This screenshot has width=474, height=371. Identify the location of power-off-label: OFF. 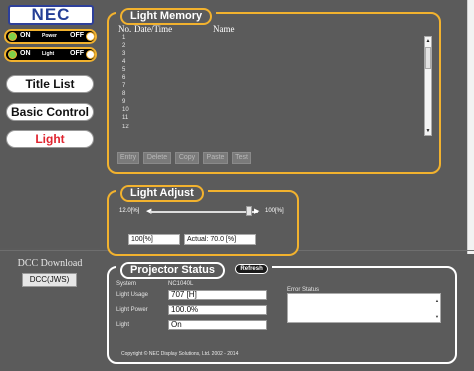
(77, 35).